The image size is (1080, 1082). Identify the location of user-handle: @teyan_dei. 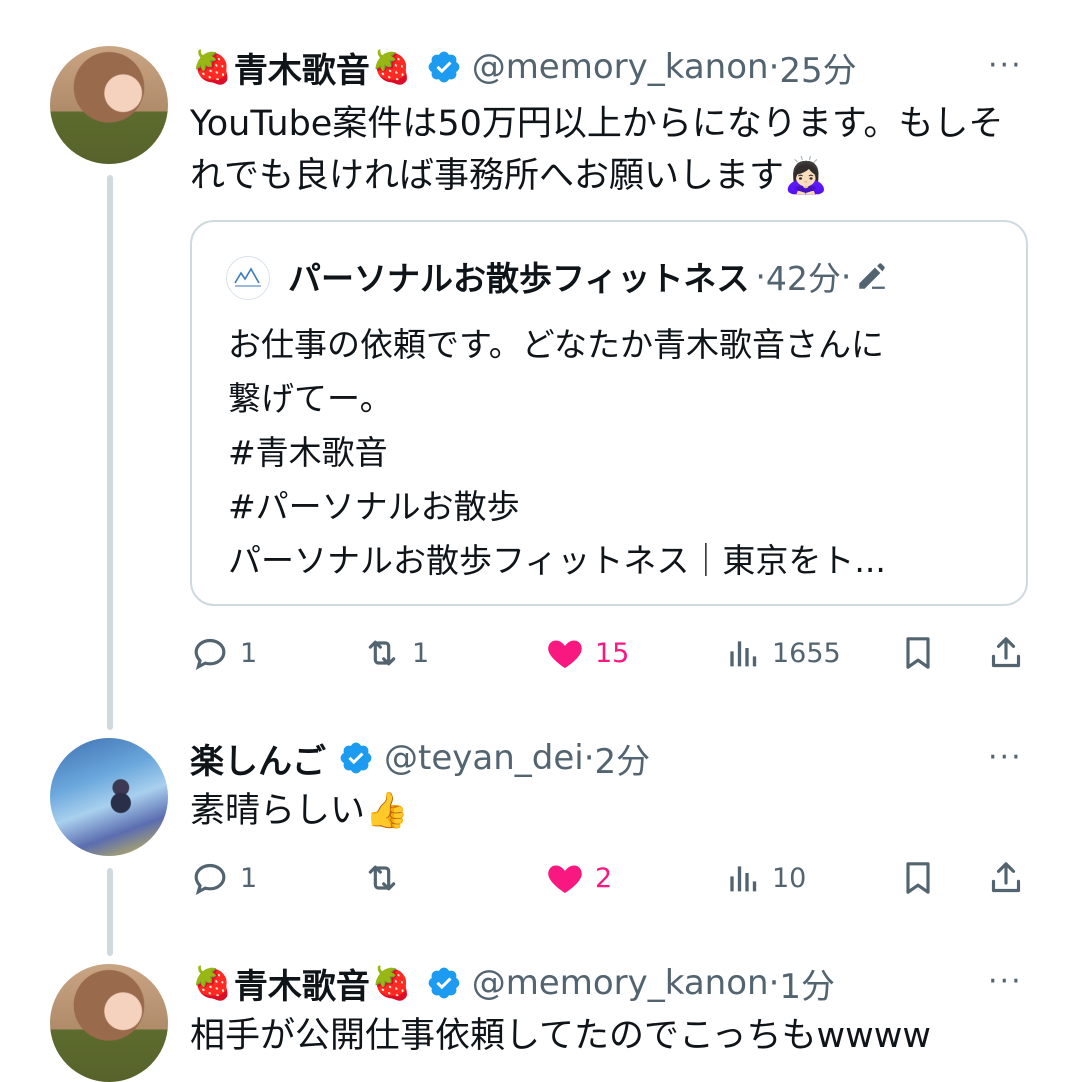
(484, 758).